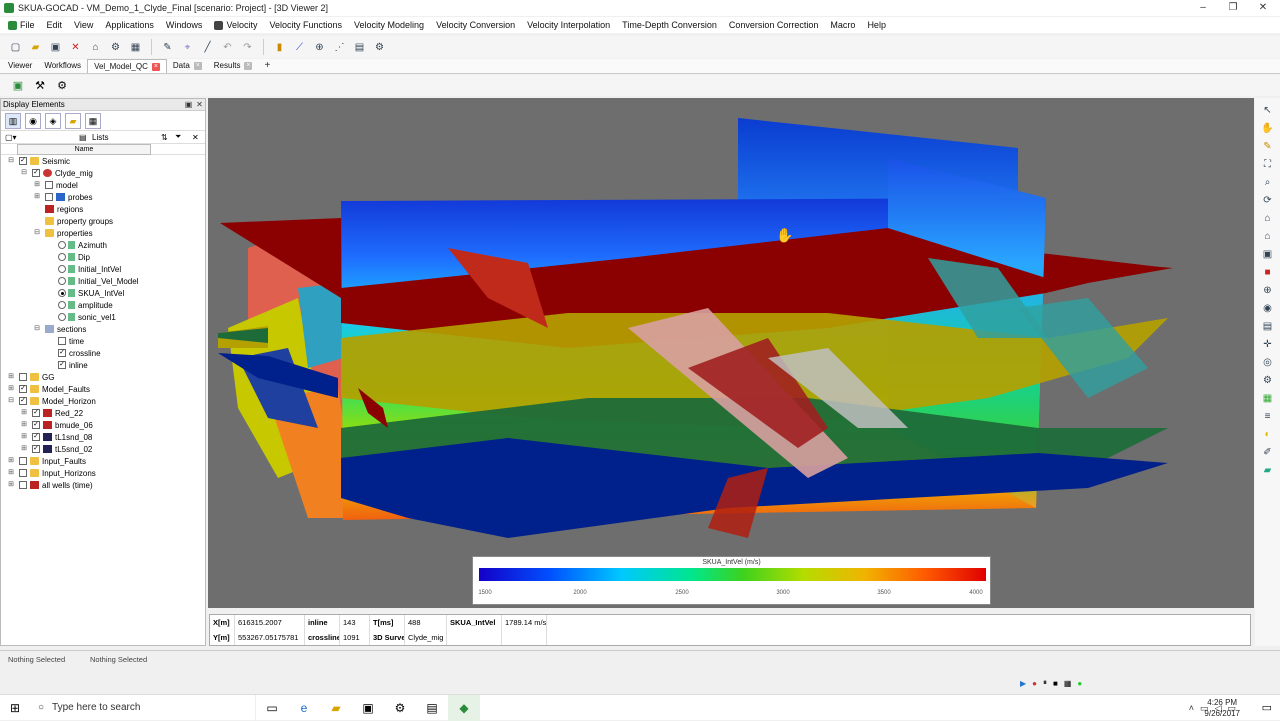  Describe the element at coordinates (1268, 363) in the screenshot. I see `target-icon: ◎` at that location.